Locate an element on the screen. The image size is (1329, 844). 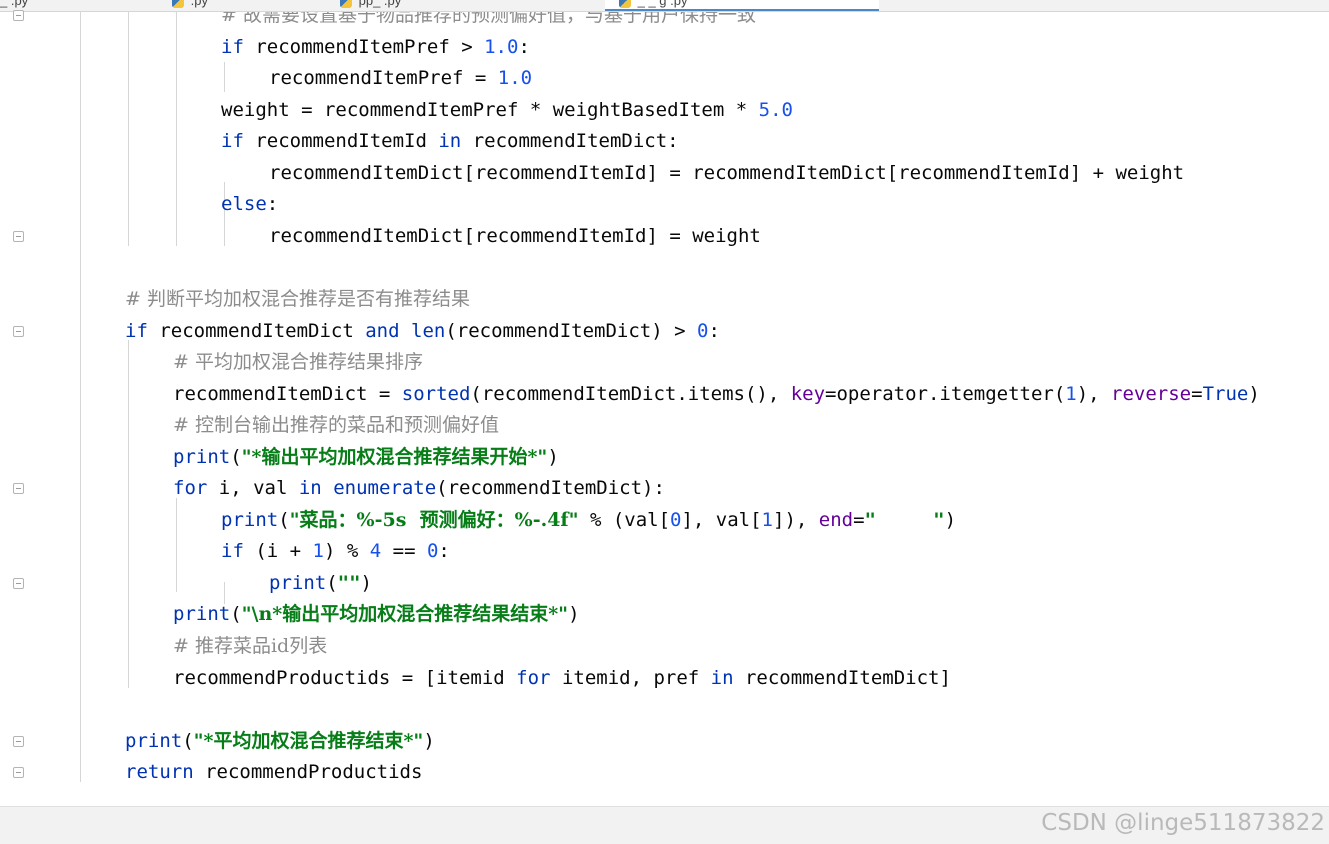
watermark: CSDN @linge511873822 is located at coordinates (1183, 823).